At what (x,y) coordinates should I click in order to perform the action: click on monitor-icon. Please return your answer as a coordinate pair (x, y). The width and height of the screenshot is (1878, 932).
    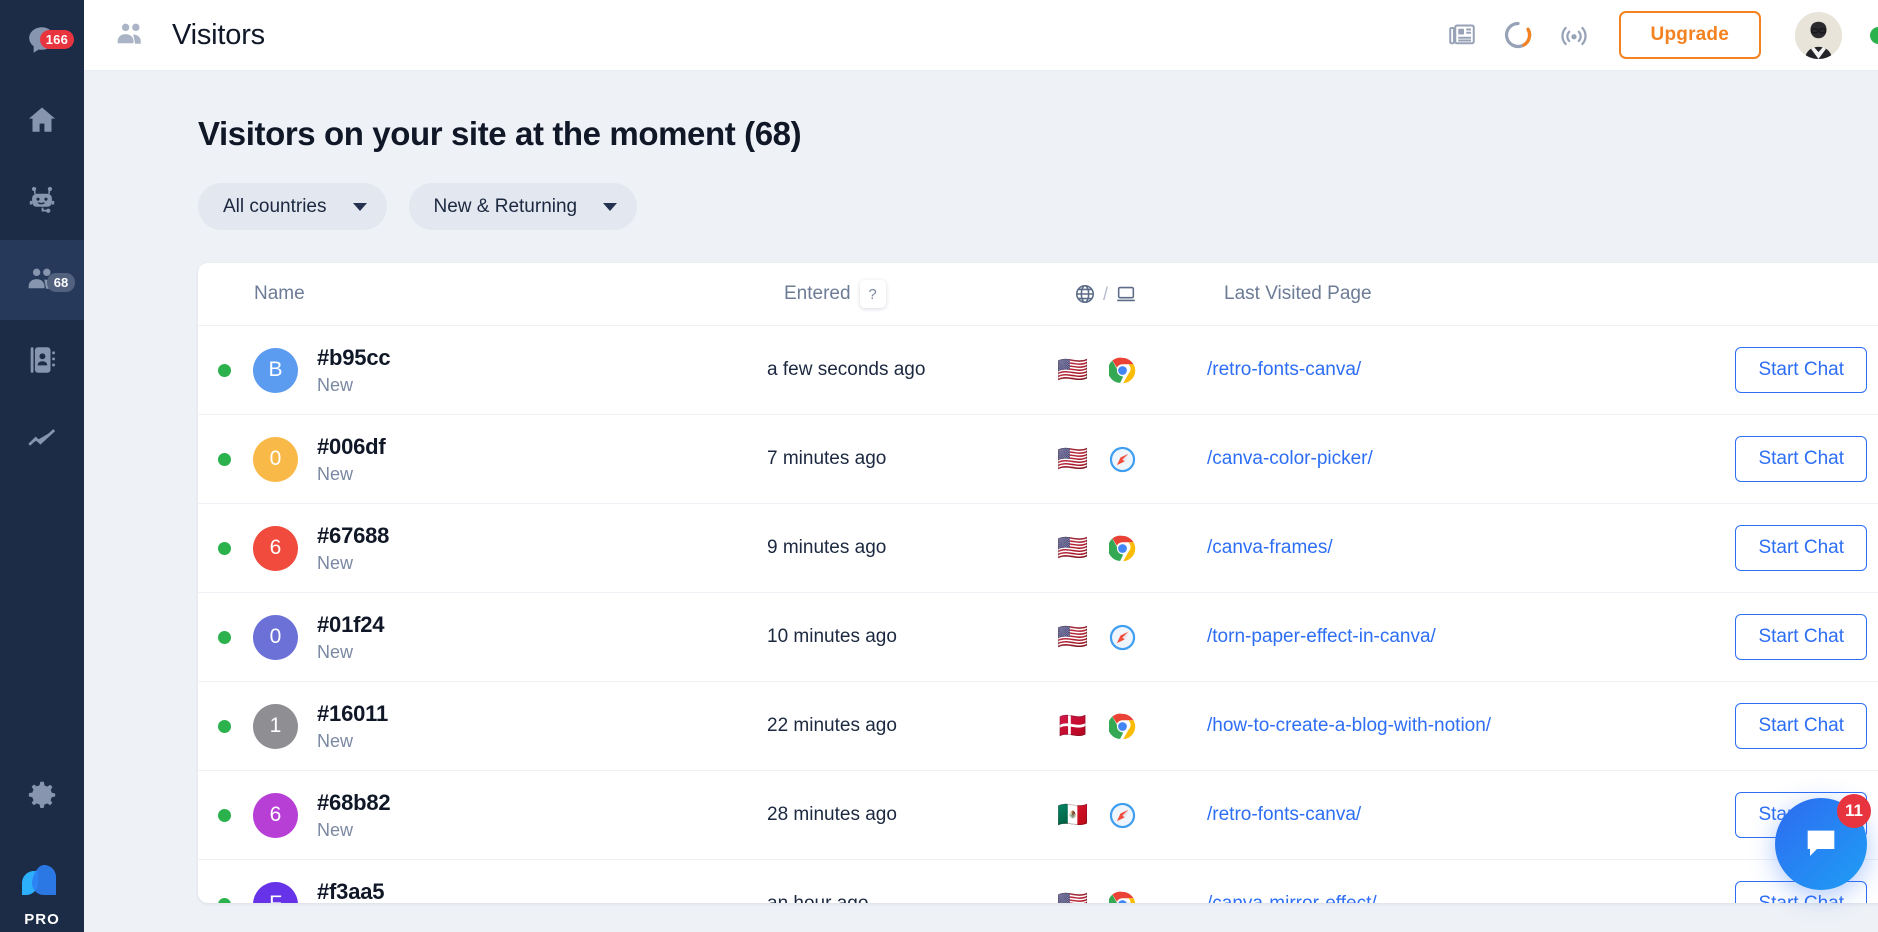
    Looking at the image, I should click on (1126, 294).